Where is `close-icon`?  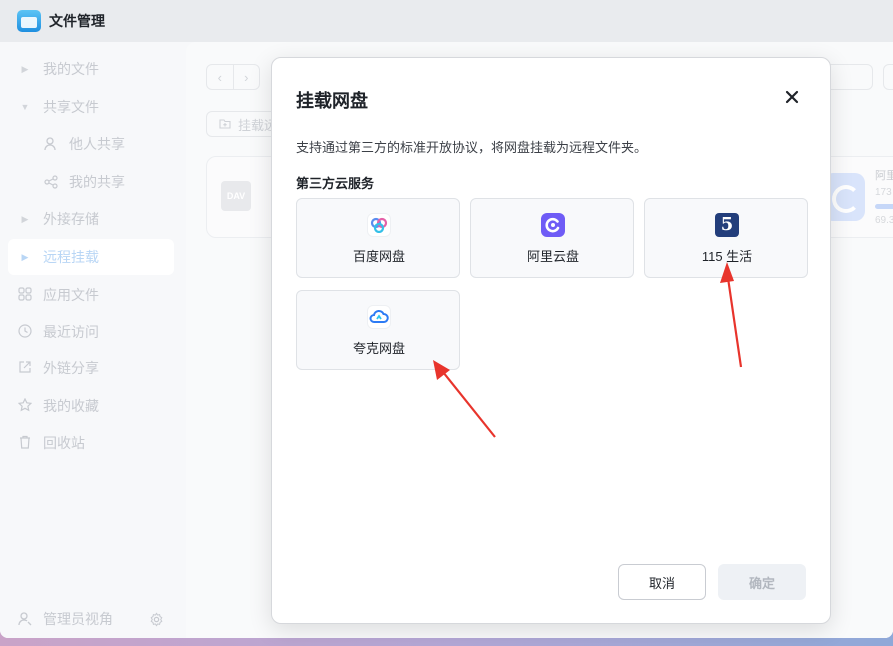
close-icon is located at coordinates (792, 97).